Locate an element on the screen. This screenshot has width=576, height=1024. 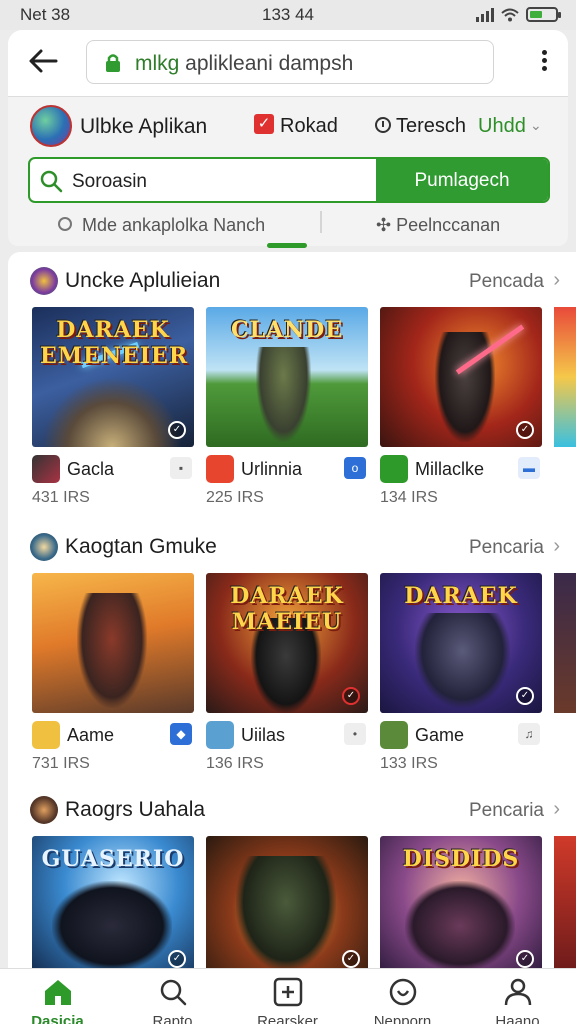
thumbnail-title: GUASERIO is located at coordinates (113, 859).